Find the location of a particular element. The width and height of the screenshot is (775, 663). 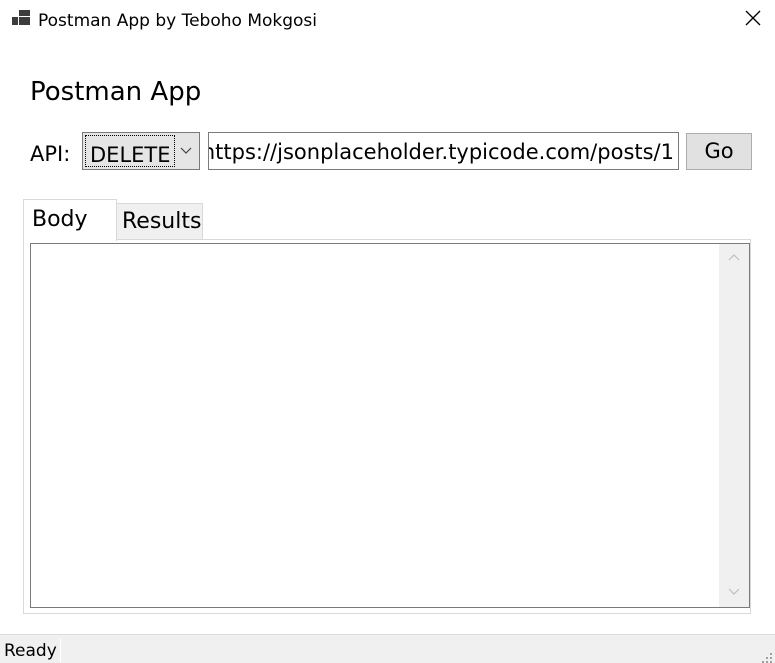

title-bar: Postman App by Teboho Mokgosi is located at coordinates (387, 20).